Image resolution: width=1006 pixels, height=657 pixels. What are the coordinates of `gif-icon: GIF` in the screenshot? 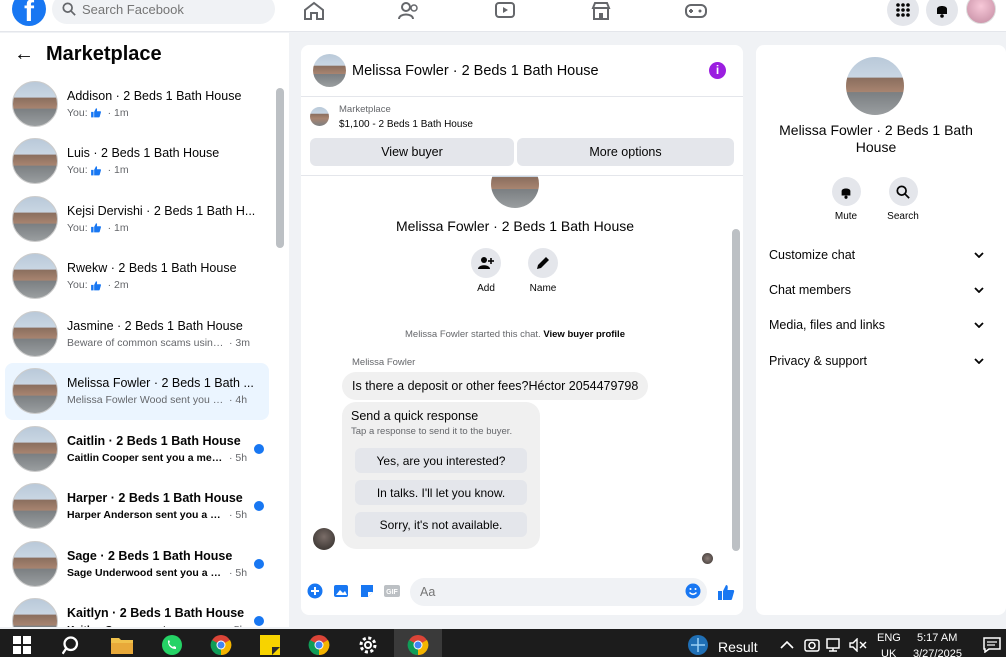 It's located at (392, 591).